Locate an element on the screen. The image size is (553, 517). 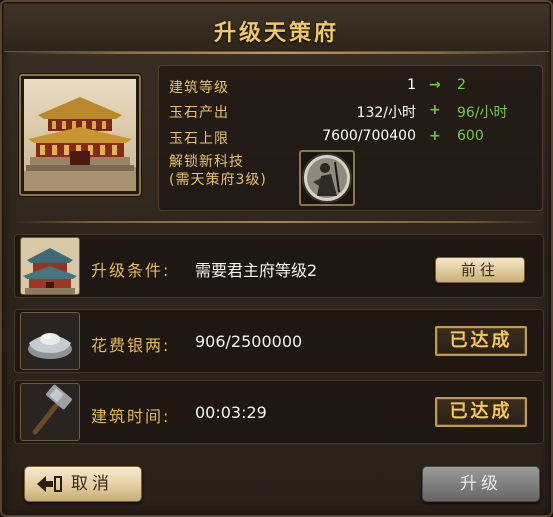
silver-ingot-icon is located at coordinates (50, 341).